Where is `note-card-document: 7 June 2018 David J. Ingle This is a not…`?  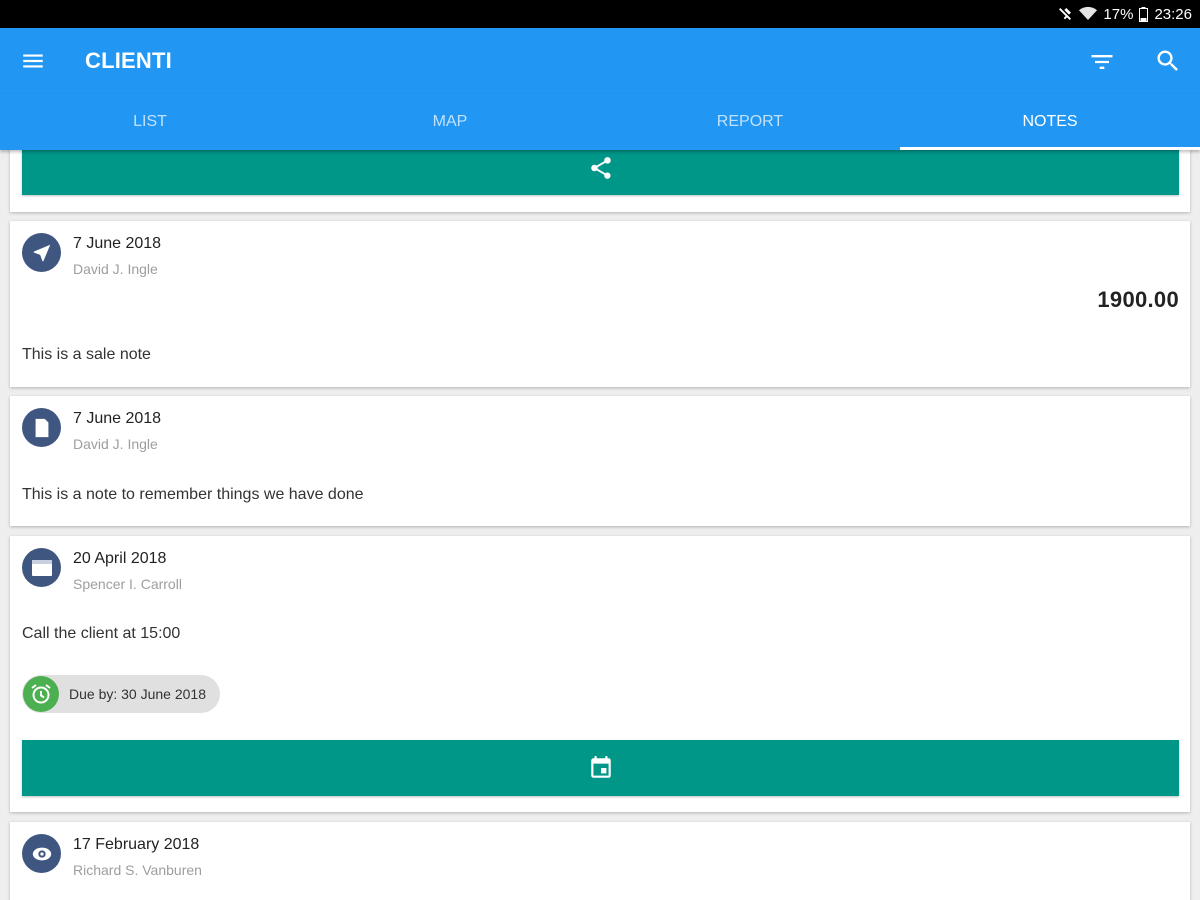
note-card-document: 7 June 2018 David J. Ingle This is a not… is located at coordinates (600, 461).